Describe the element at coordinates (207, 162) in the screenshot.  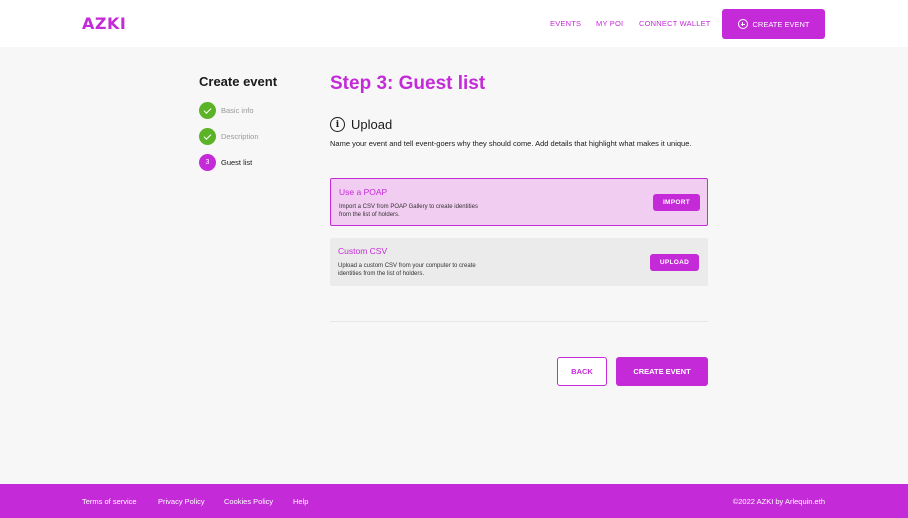
I see `step-number-badge: 3` at that location.